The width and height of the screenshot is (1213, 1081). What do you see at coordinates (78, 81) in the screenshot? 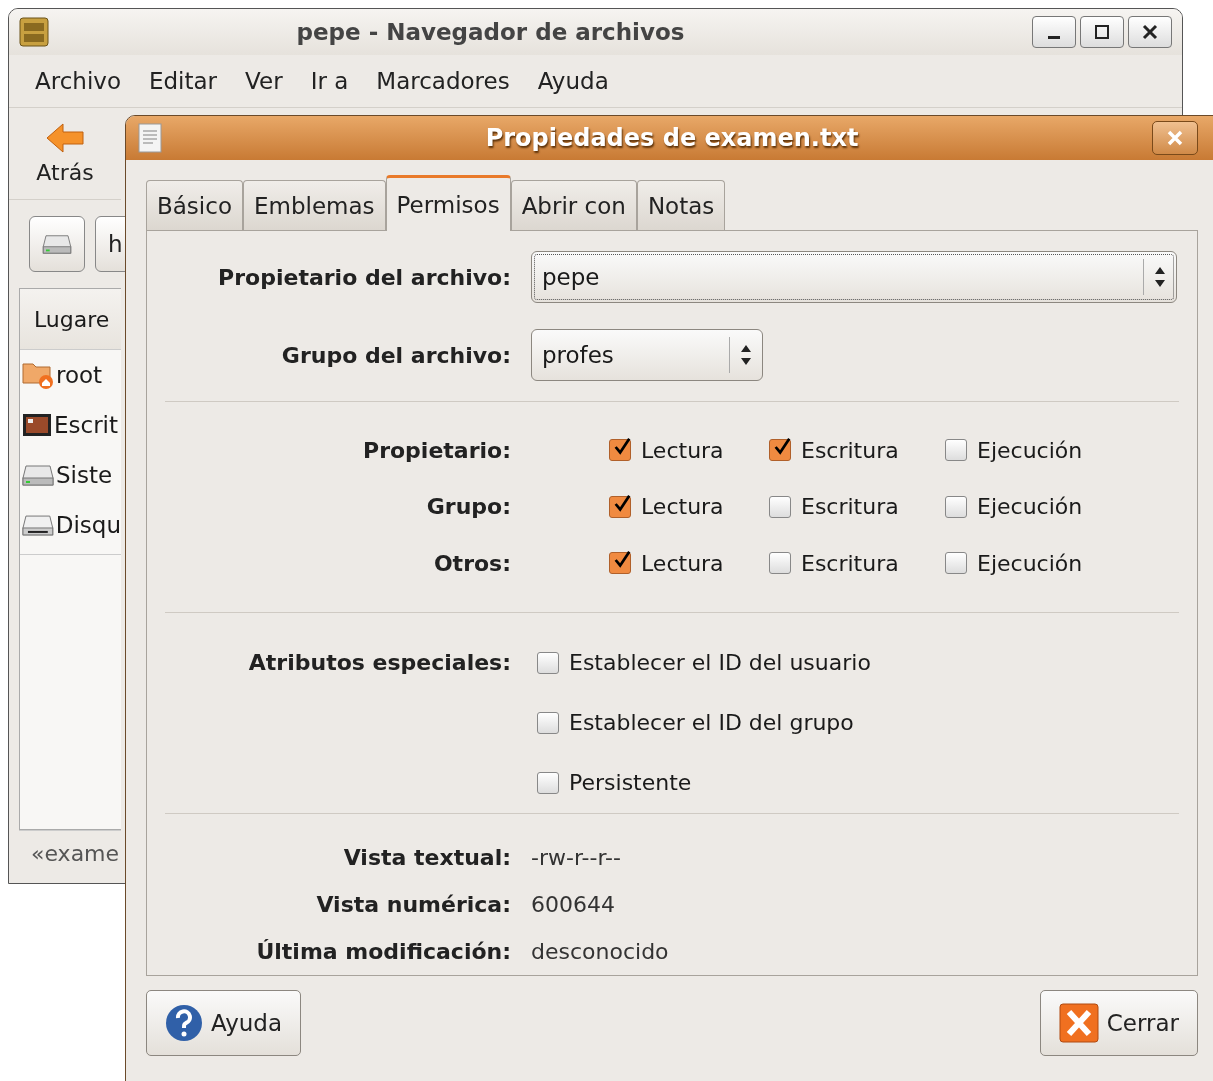
I see `menu-item: Archivo` at bounding box center [78, 81].